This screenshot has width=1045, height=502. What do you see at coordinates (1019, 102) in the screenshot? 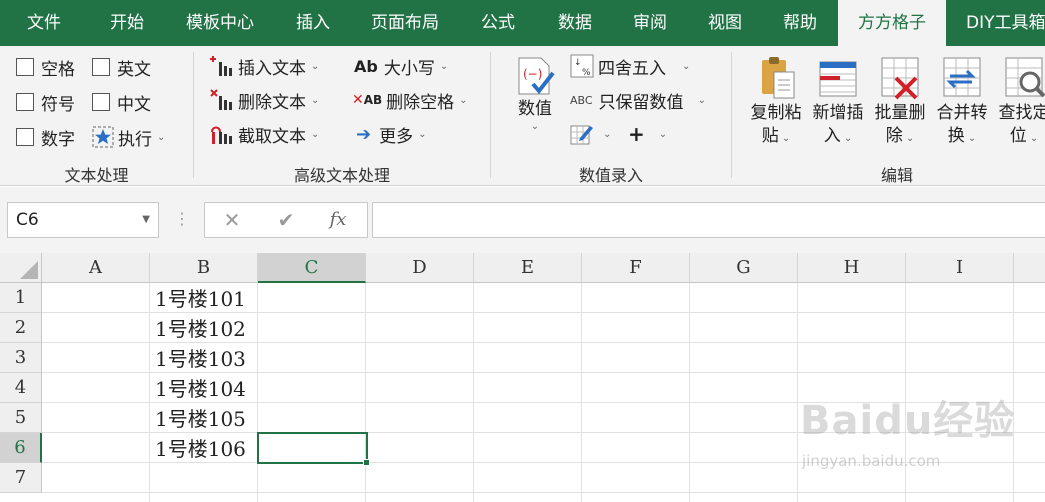
I see `find-locate-button: 查找定 位 ⌄` at bounding box center [1019, 102].